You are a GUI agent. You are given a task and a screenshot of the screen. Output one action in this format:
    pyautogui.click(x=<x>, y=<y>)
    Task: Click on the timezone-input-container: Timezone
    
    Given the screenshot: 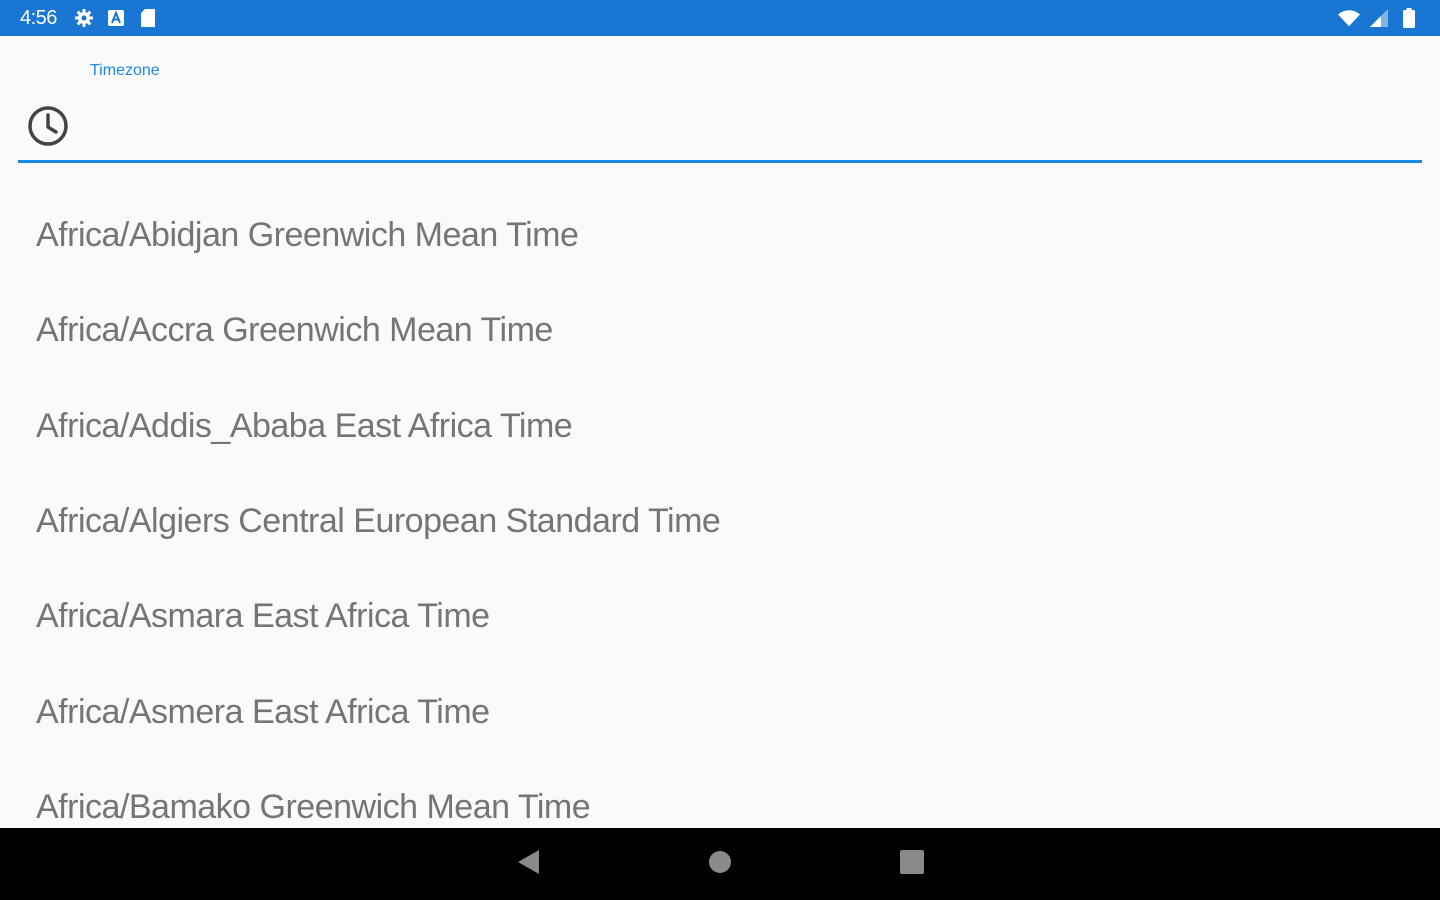 What is the action you would take?
    pyautogui.click(x=720, y=100)
    